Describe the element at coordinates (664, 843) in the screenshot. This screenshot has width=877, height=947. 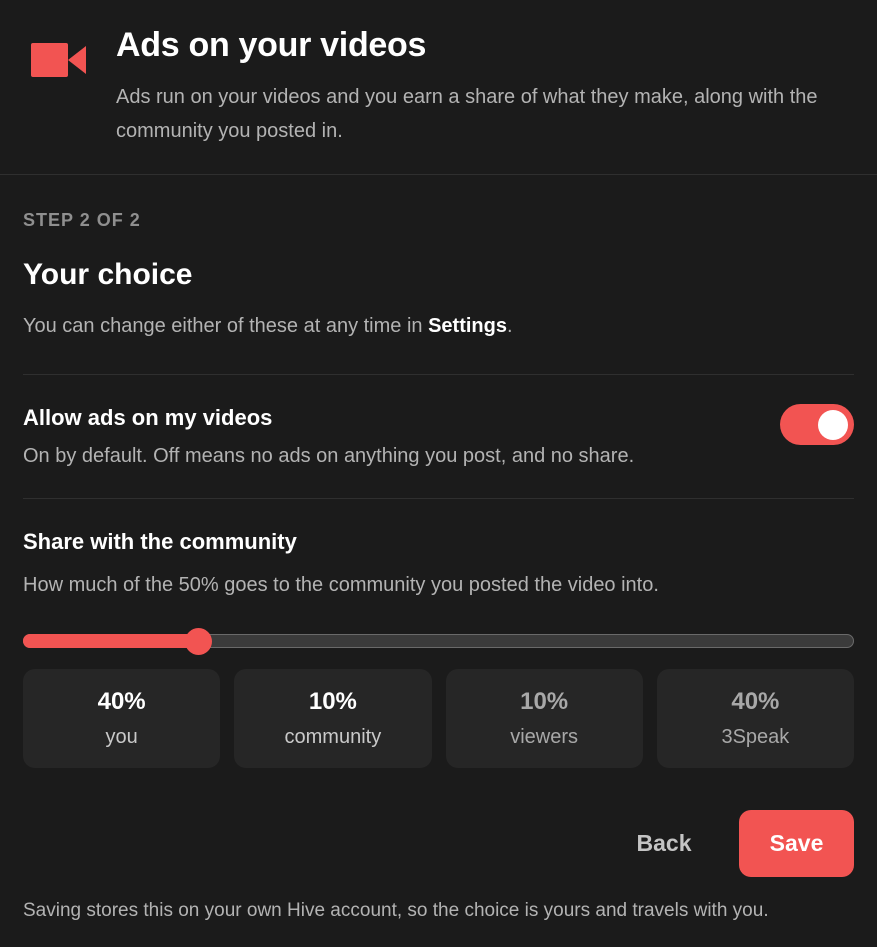
I see `back-button: Back` at that location.